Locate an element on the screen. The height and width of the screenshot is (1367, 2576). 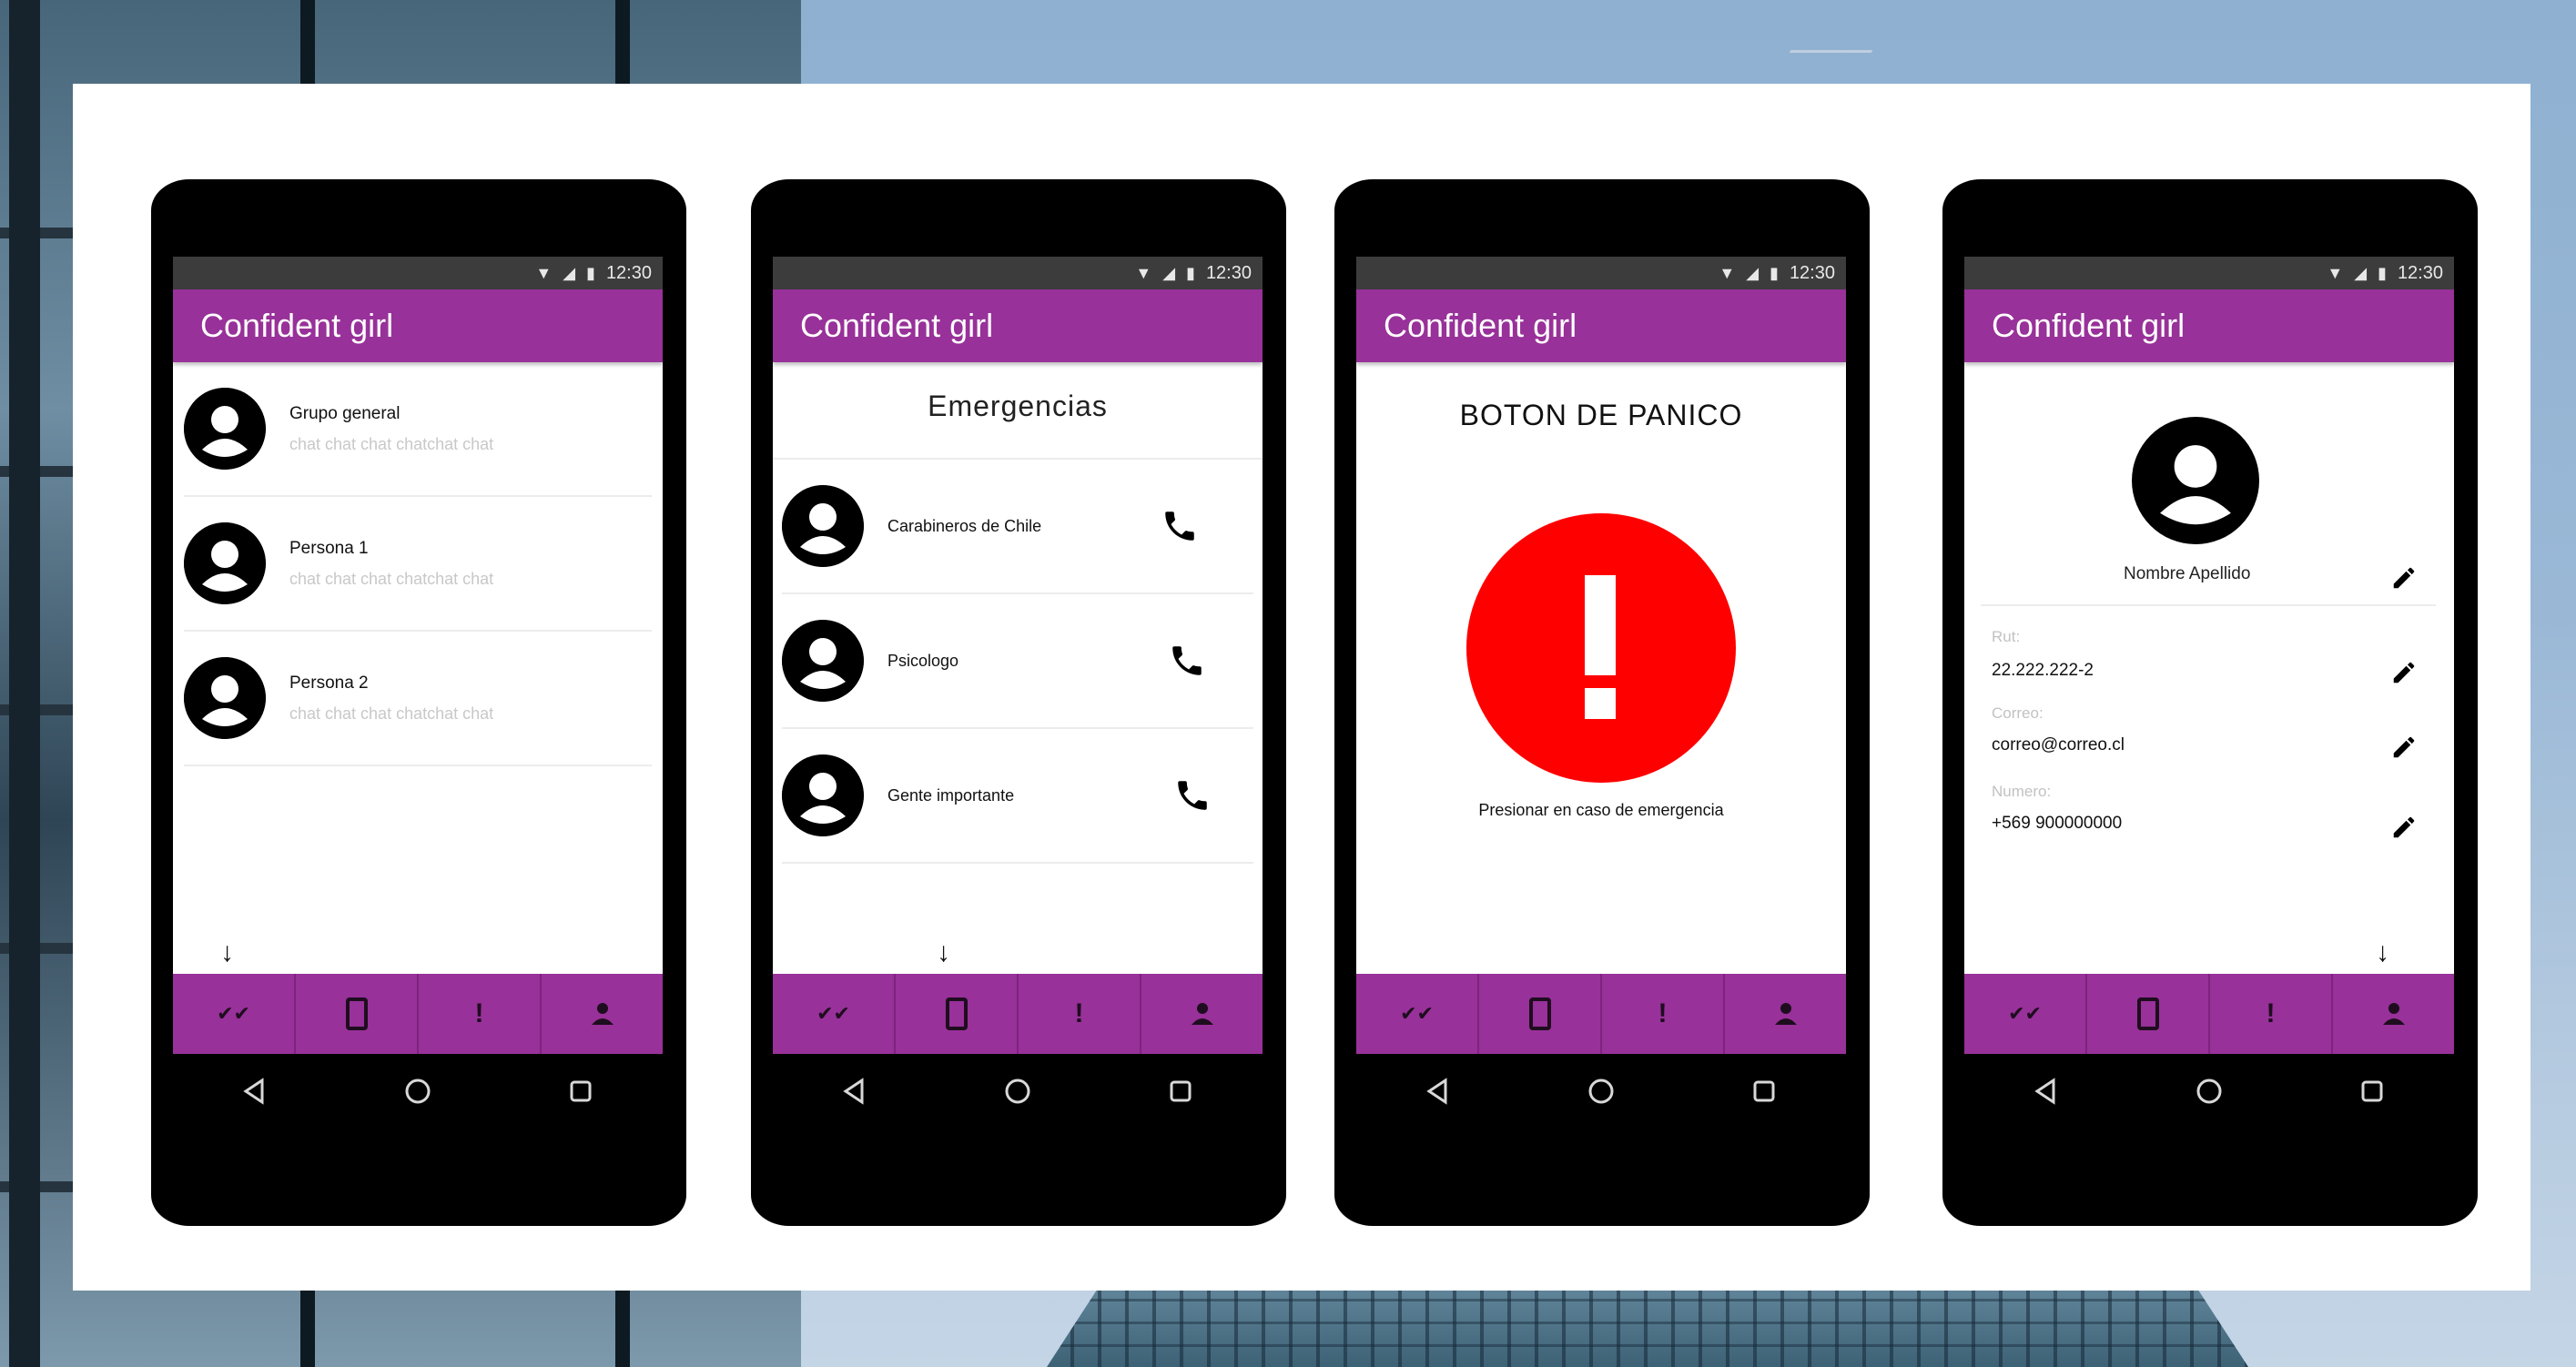
chat-name: Grupo general is located at coordinates (345, 413).